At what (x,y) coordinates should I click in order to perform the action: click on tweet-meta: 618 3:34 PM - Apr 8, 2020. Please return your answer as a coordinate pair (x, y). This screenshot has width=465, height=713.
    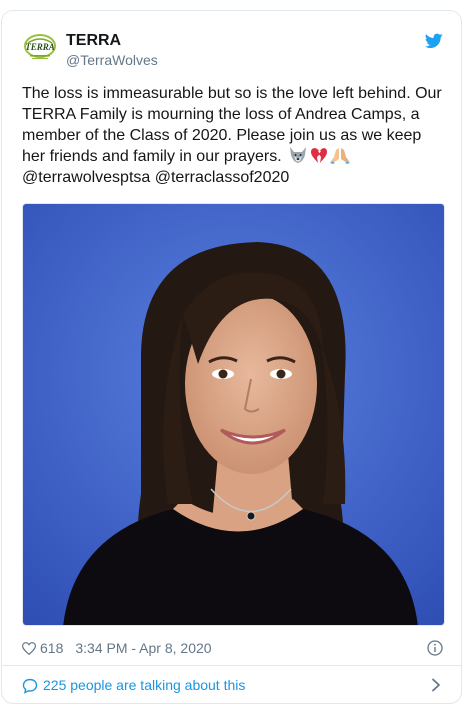
    Looking at the image, I should click on (117, 648).